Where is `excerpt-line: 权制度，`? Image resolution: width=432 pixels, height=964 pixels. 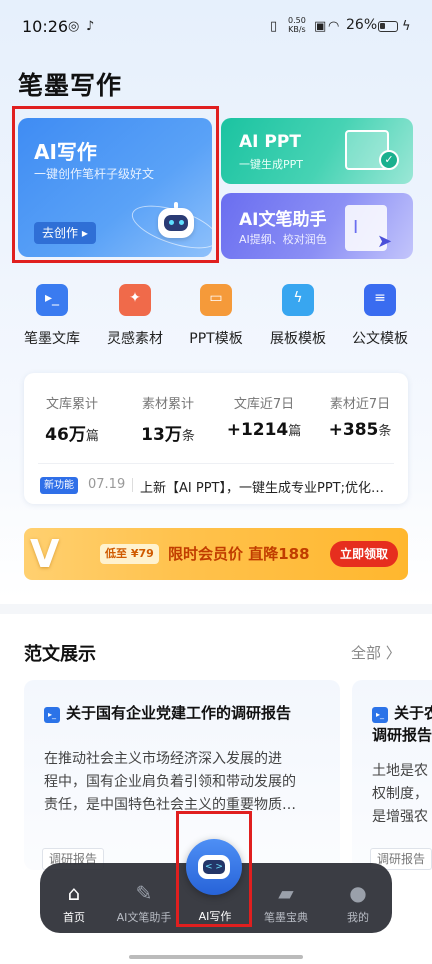
excerpt-line: 权制度， is located at coordinates (400, 794).